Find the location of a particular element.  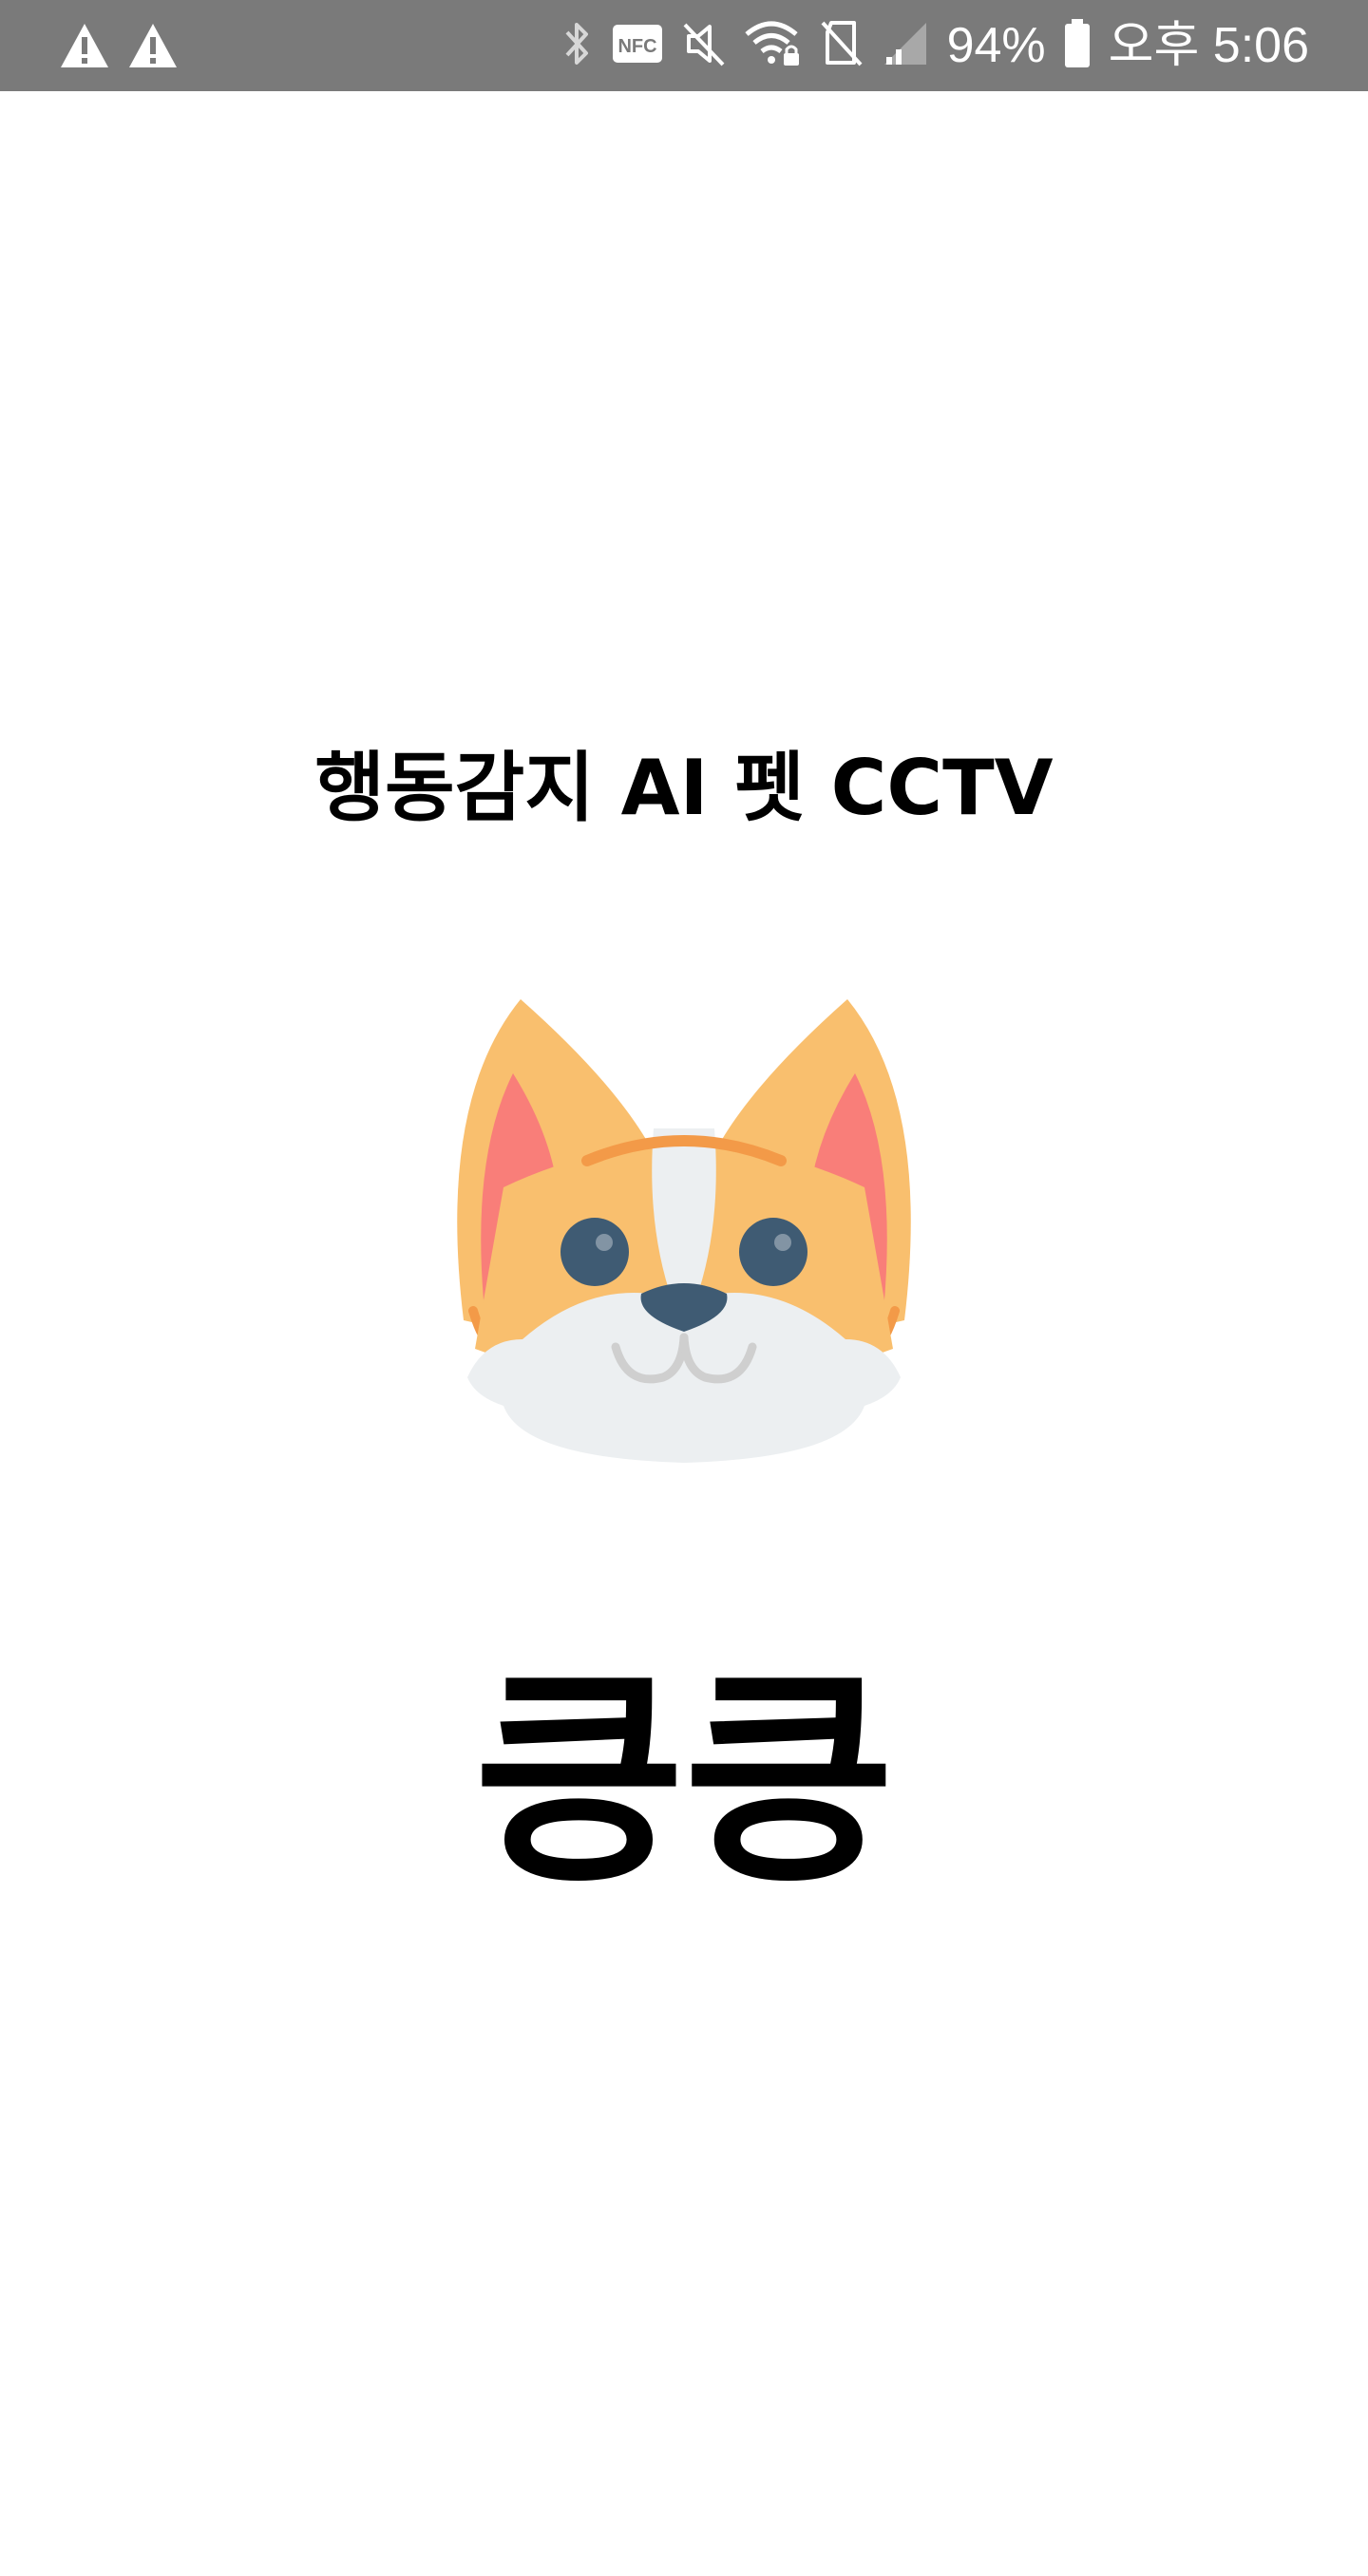

corgi-face-icon is located at coordinates (684, 1230).